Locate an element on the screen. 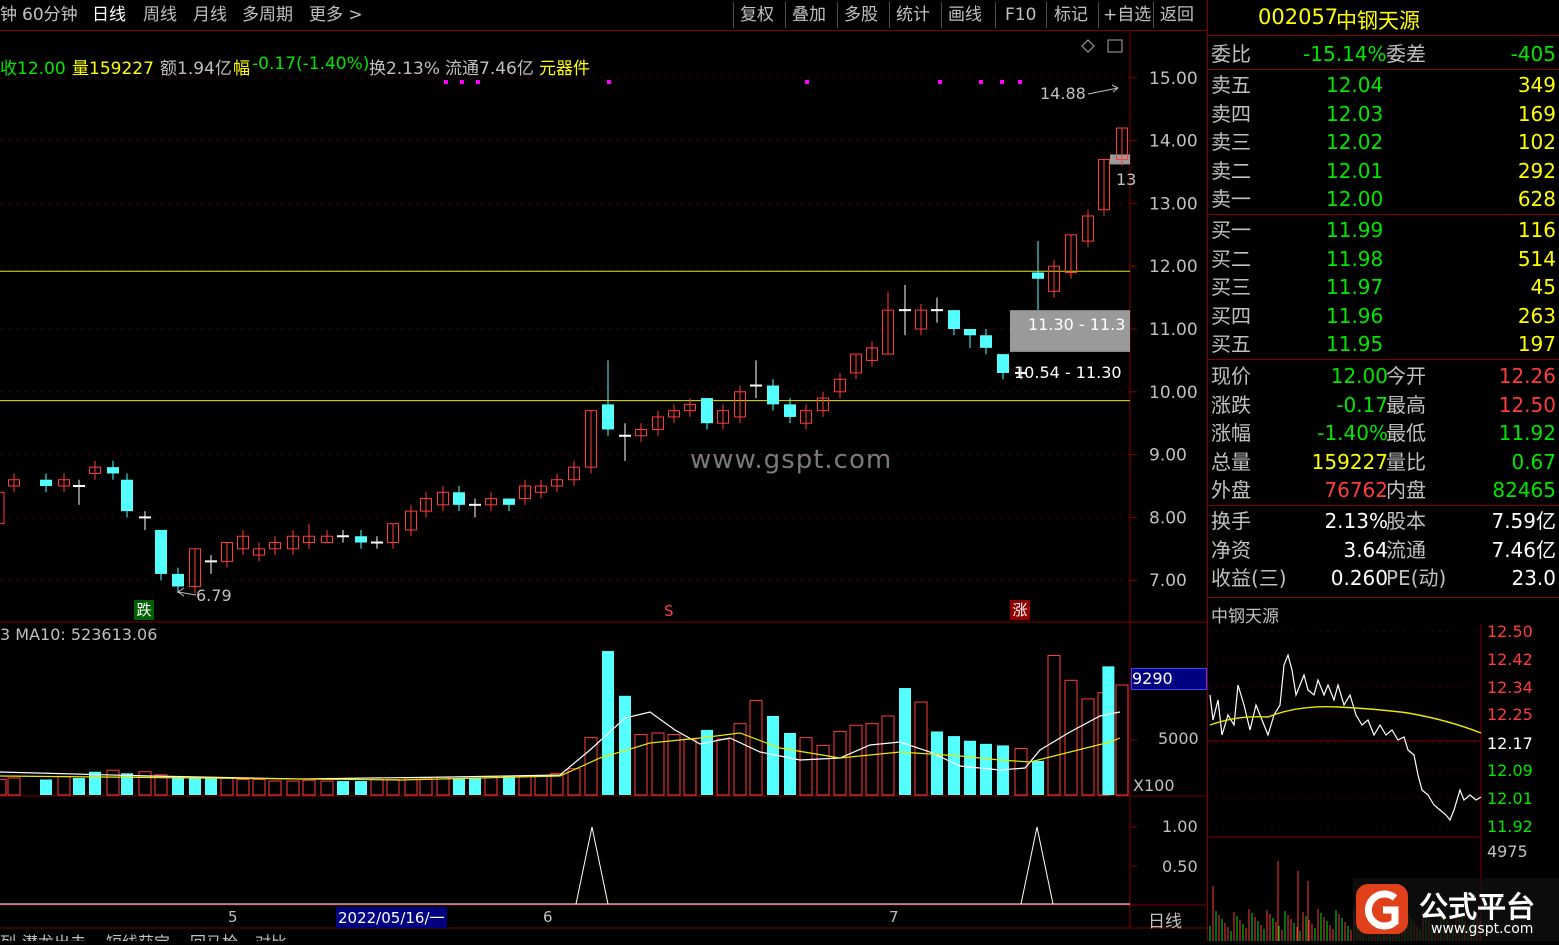 The height and width of the screenshot is (945, 1559). bid-row: 买五 11.95 197 is located at coordinates (1383, 344).